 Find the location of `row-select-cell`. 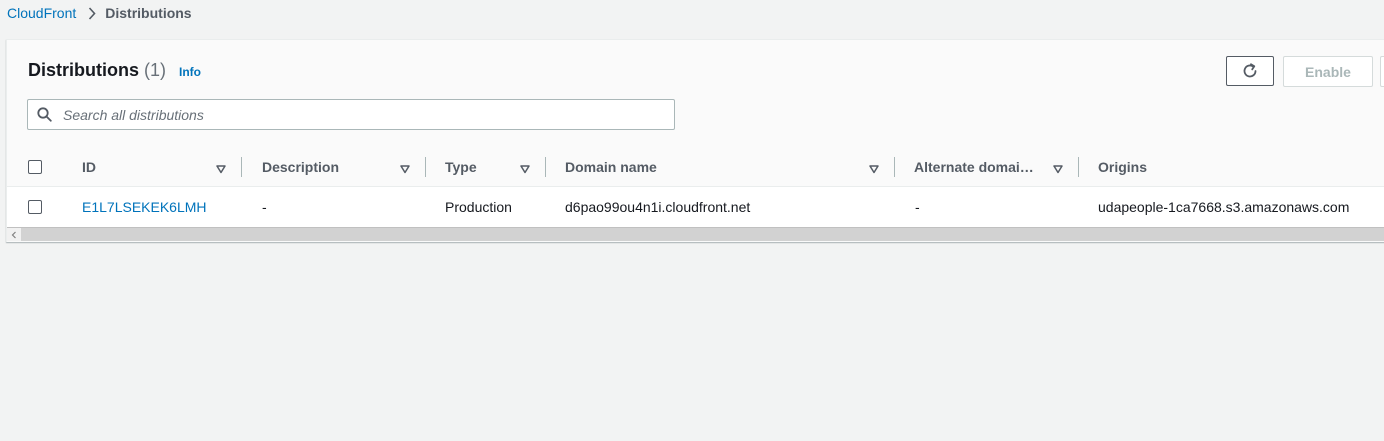

row-select-cell is located at coordinates (35, 207).